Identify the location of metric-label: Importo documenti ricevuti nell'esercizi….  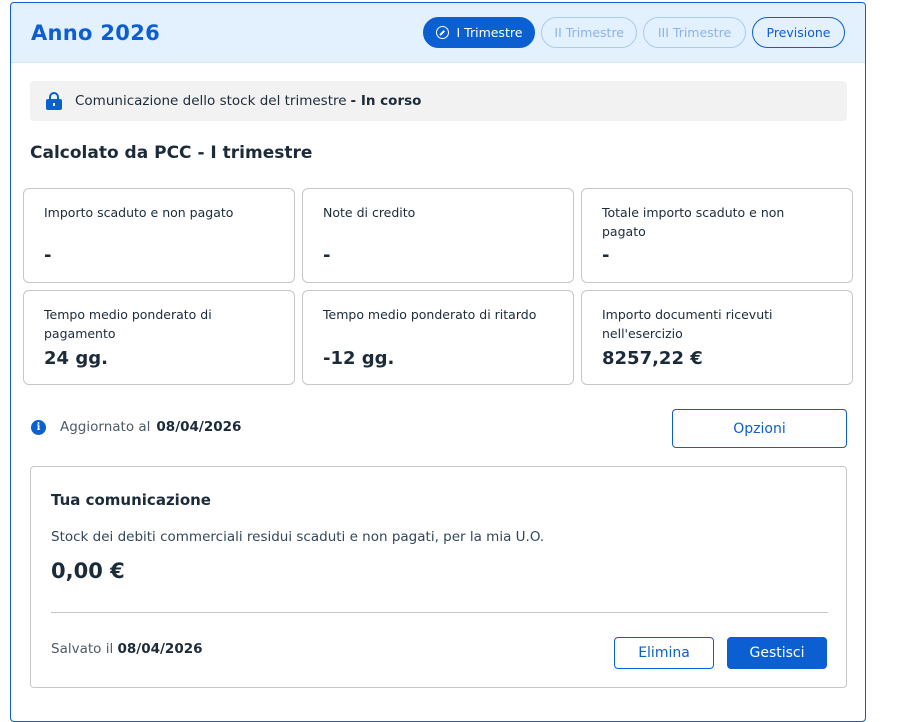
(687, 324).